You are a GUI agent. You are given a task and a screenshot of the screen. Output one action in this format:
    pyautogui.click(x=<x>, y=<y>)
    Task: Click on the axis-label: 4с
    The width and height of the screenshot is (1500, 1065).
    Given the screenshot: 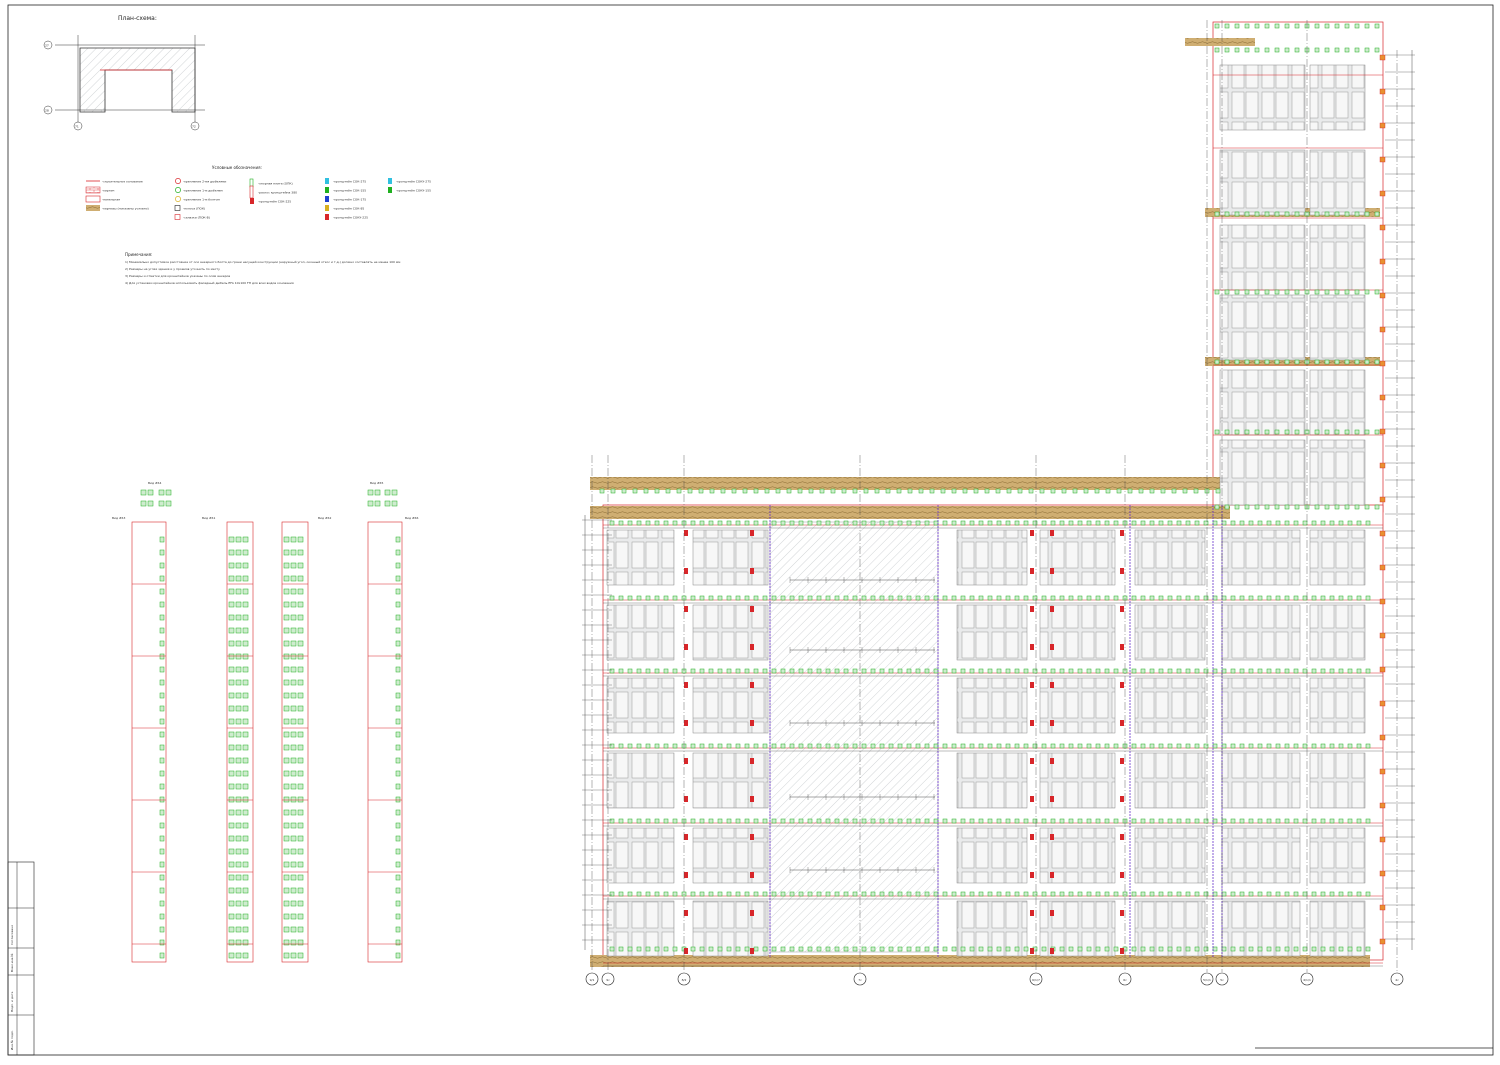 What is the action you would take?
    pyautogui.click(x=1397, y=980)
    